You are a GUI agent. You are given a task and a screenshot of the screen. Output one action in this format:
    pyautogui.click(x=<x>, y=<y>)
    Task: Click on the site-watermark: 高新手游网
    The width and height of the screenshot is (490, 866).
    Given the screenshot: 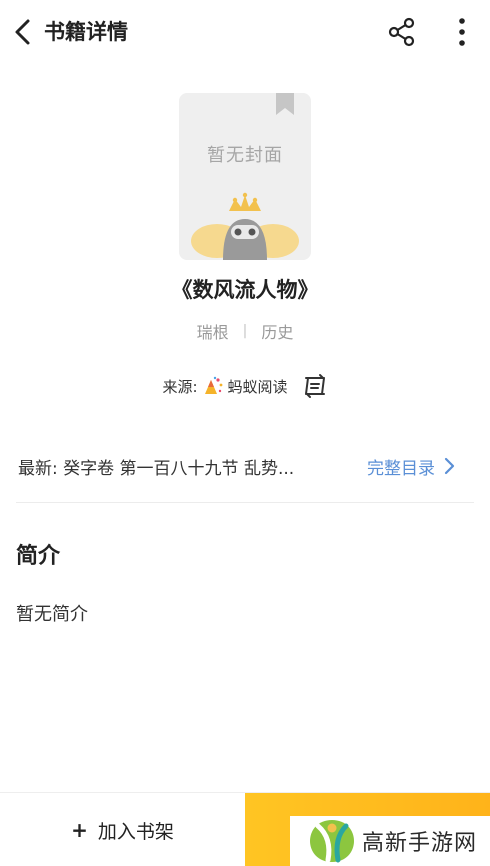 What is the action you would take?
    pyautogui.click(x=390, y=841)
    